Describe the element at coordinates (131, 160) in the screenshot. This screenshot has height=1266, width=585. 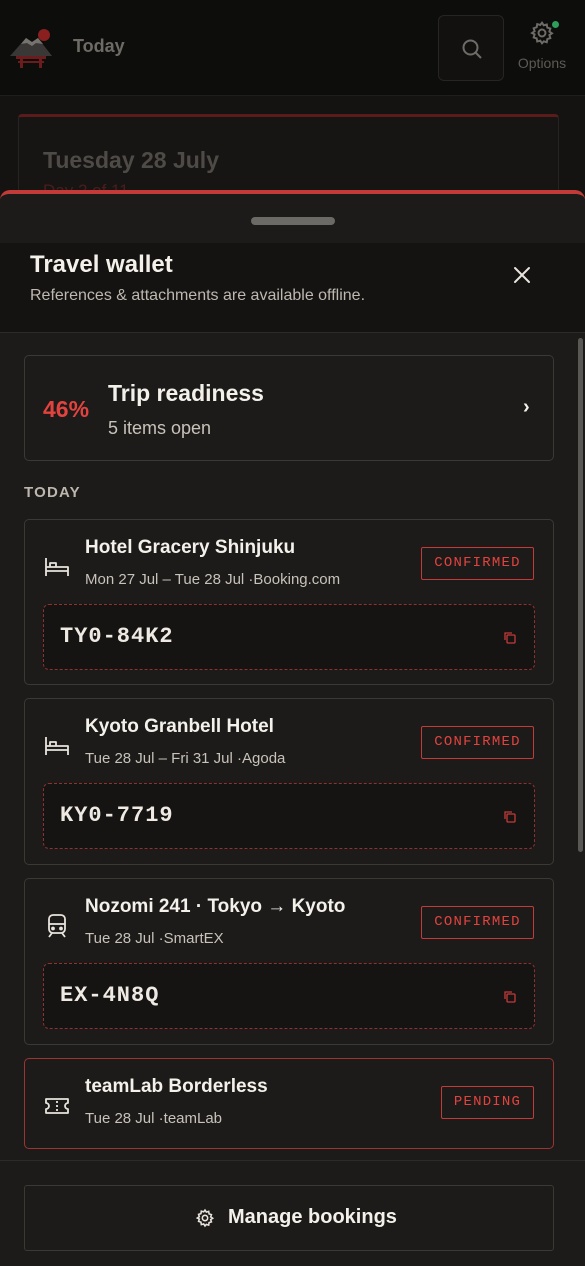
I see `day-card-date: Tuesday 28 July` at that location.